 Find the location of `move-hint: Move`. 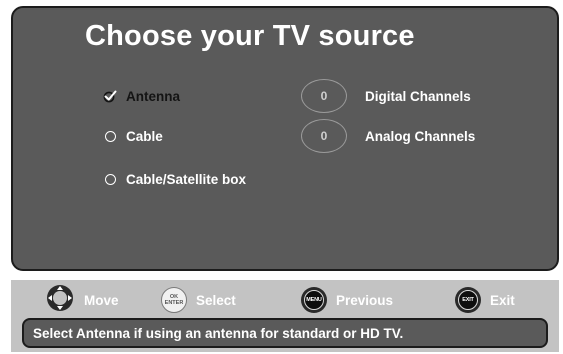

move-hint: Move is located at coordinates (82, 300).